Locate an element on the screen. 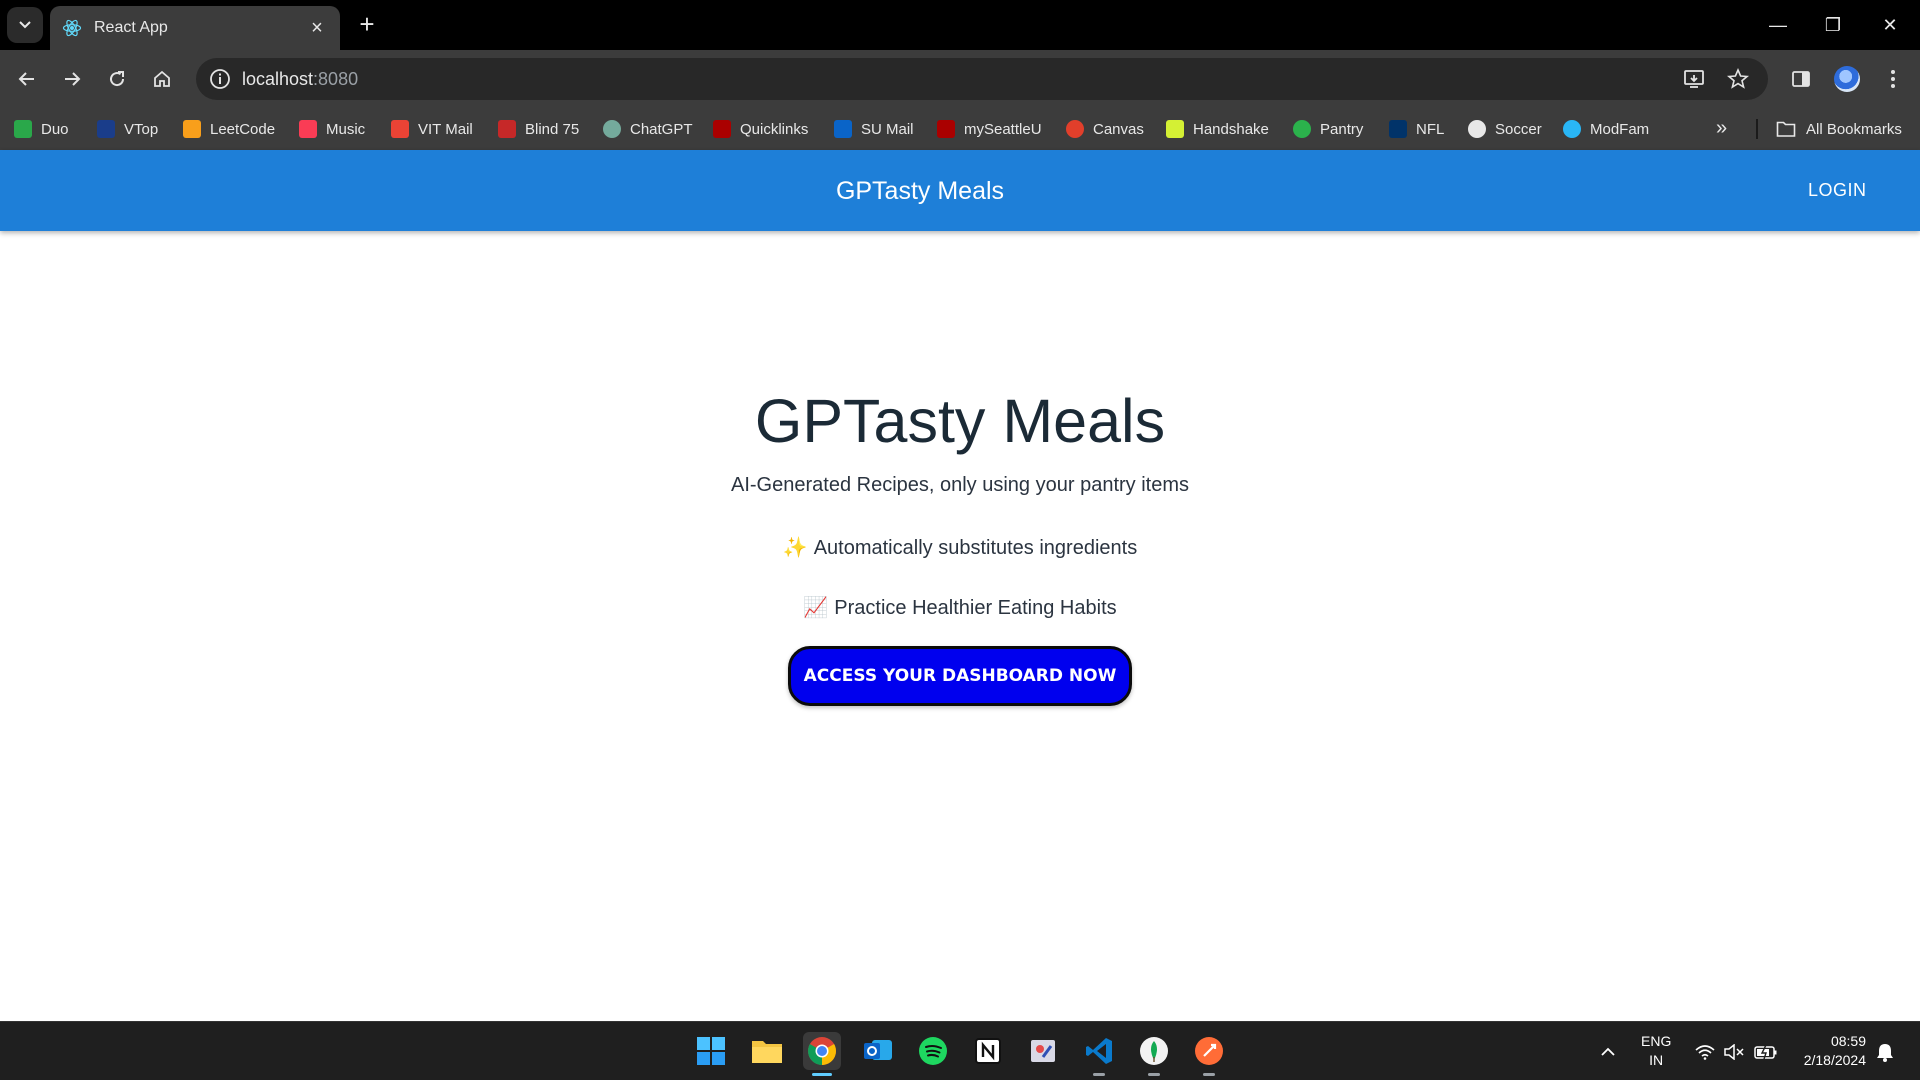  menu-button is located at coordinates (1893, 79).